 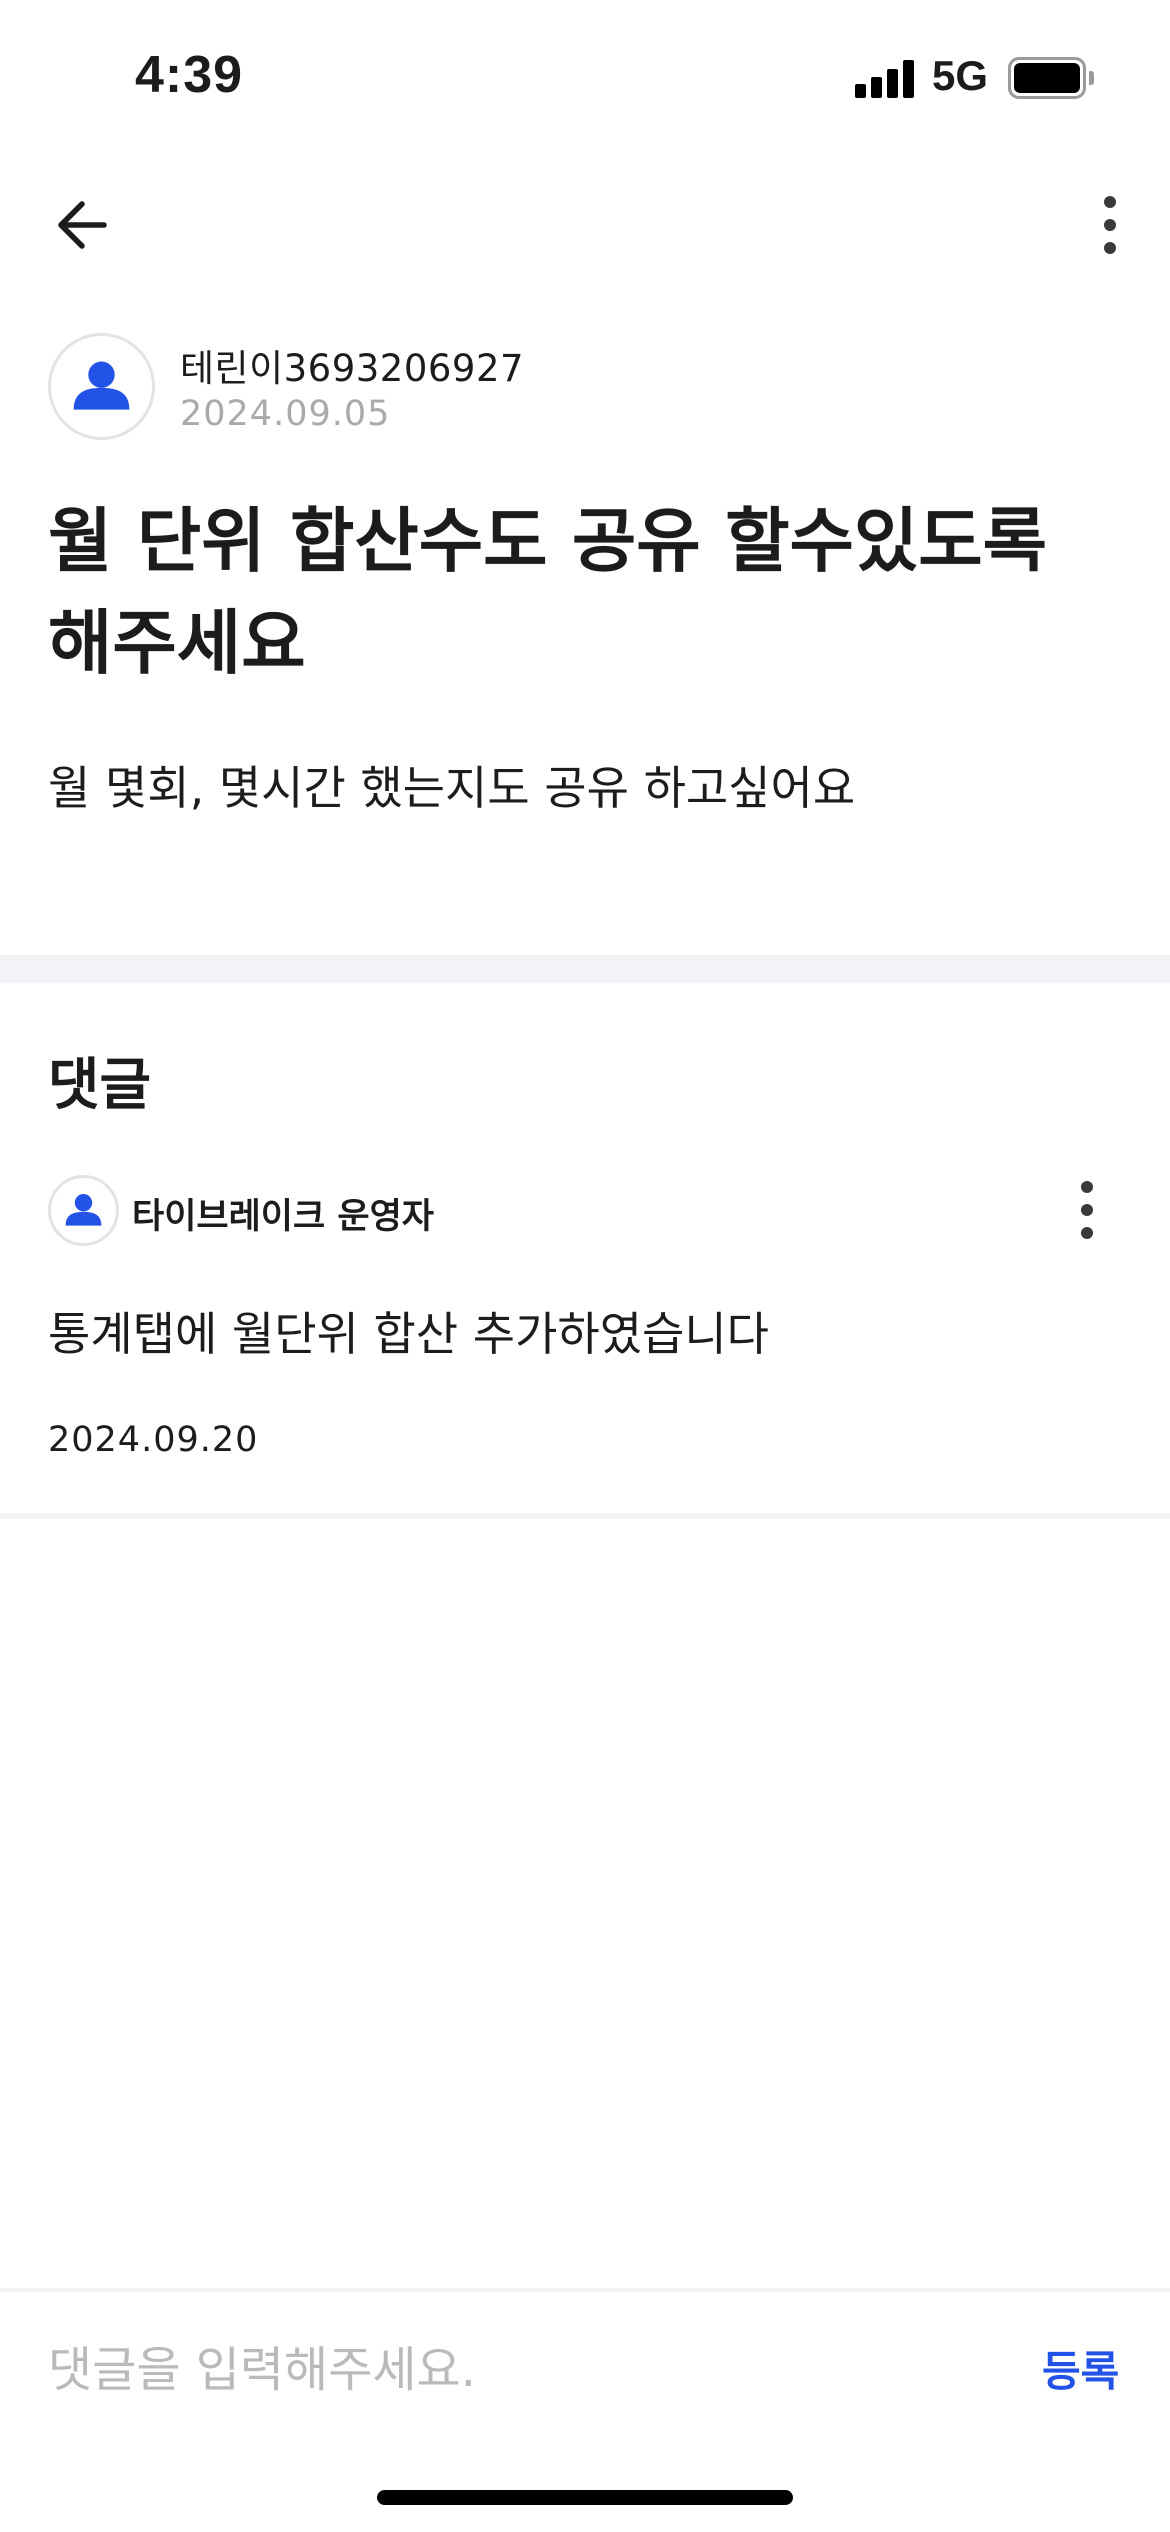 What do you see at coordinates (189, 75) in the screenshot?
I see `status-time: 4:39` at bounding box center [189, 75].